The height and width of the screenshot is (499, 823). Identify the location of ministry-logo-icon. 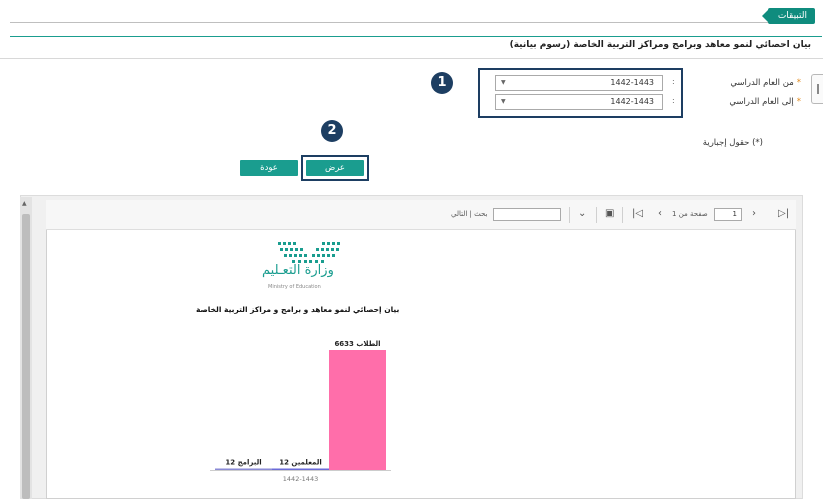
(309, 252).